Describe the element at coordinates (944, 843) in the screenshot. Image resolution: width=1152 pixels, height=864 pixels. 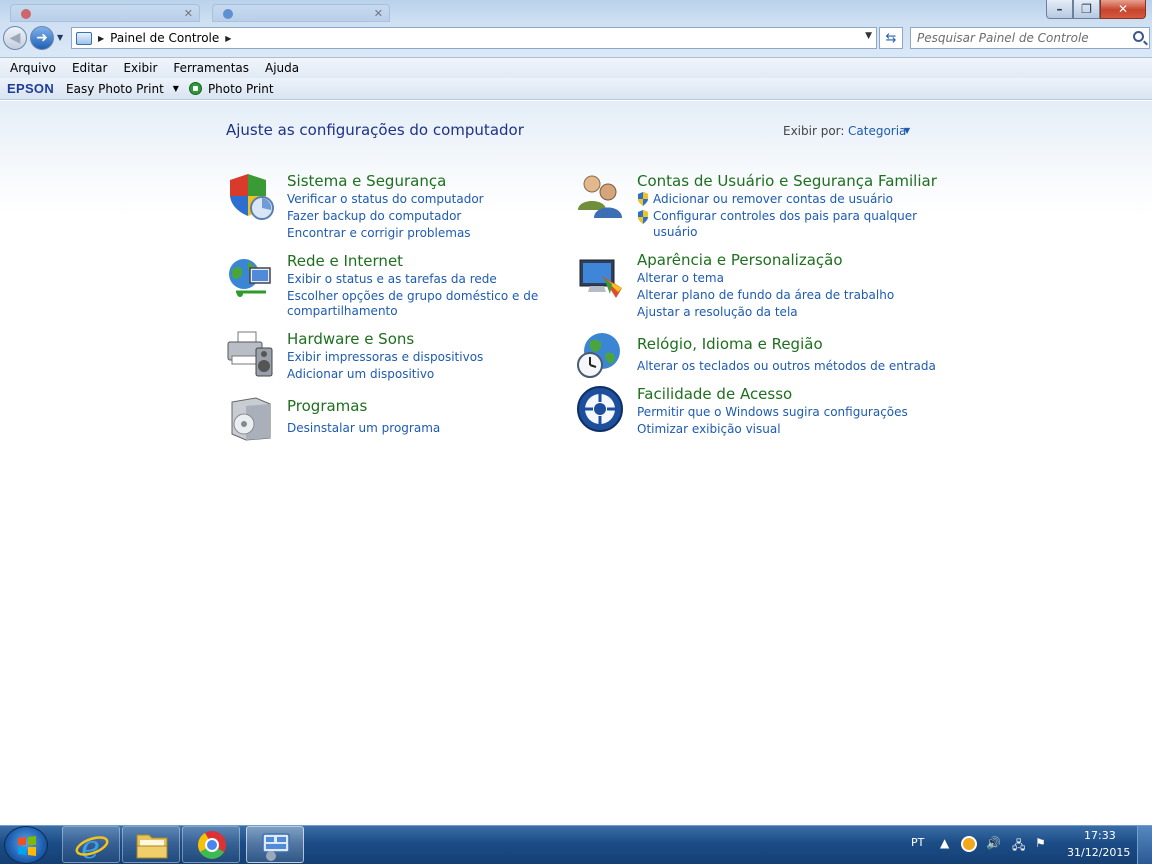
I see `show-hidden-icons-arrow-icon: ▲` at that location.